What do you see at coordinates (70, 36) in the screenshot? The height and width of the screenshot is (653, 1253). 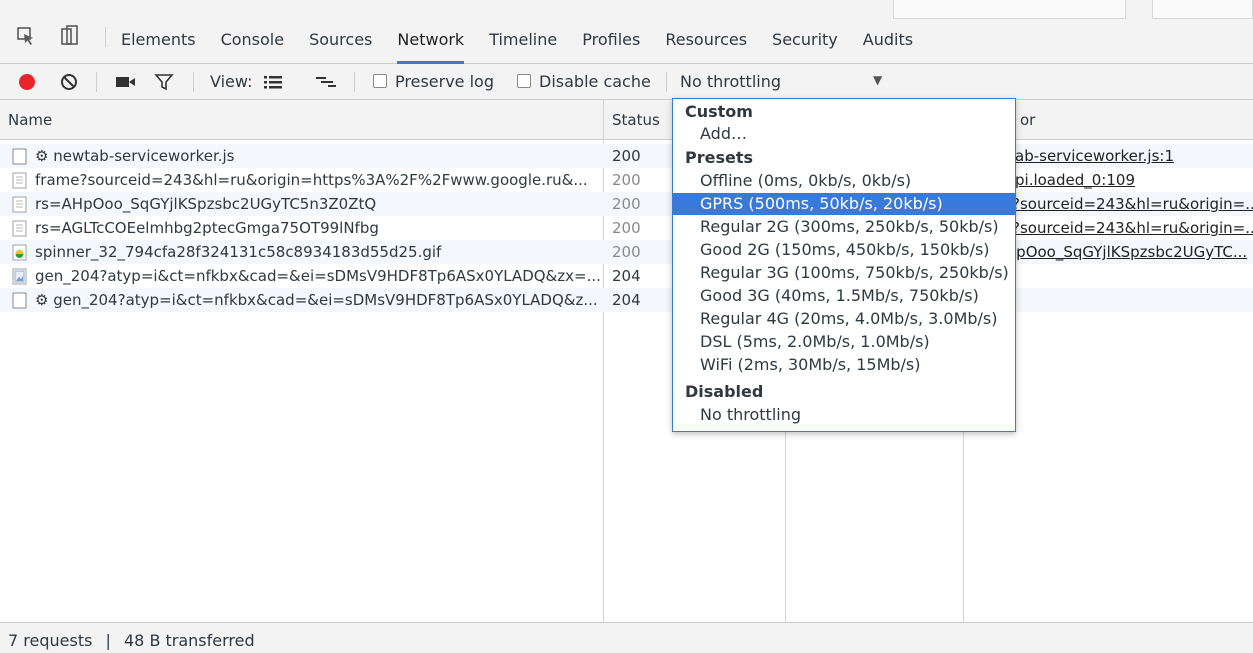 I see `device-mode-icon` at bounding box center [70, 36].